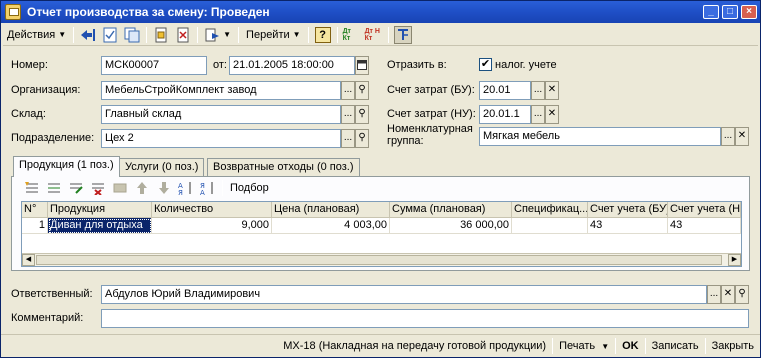 Image resolution: width=761 pixels, height=358 pixels. What do you see at coordinates (31, 34) in the screenshot?
I see `actions-menu-label: Действия` at bounding box center [31, 34].